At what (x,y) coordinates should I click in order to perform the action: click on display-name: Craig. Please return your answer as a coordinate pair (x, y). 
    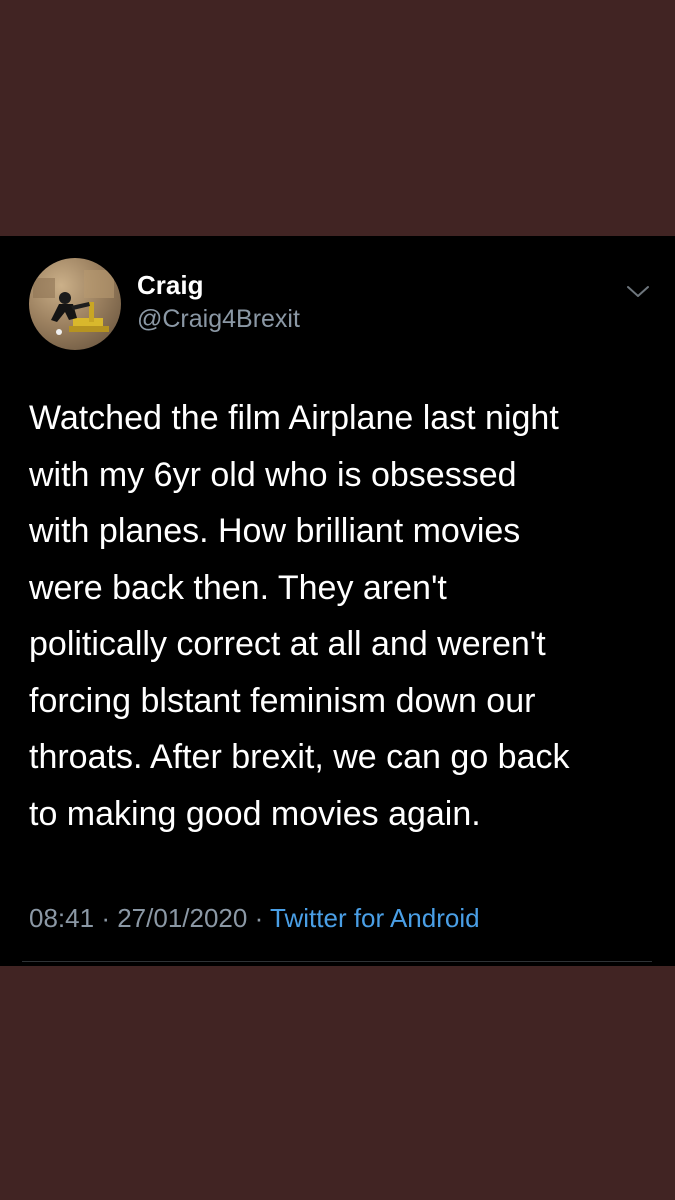
    Looking at the image, I should click on (170, 285).